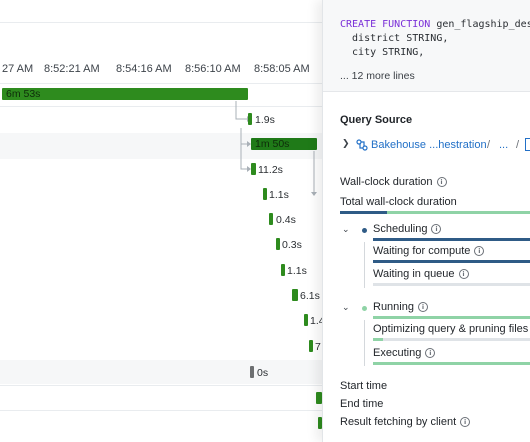  Describe the element at coordinates (292, 245) in the screenshot. I see `task-duration: 0.3s` at that location.